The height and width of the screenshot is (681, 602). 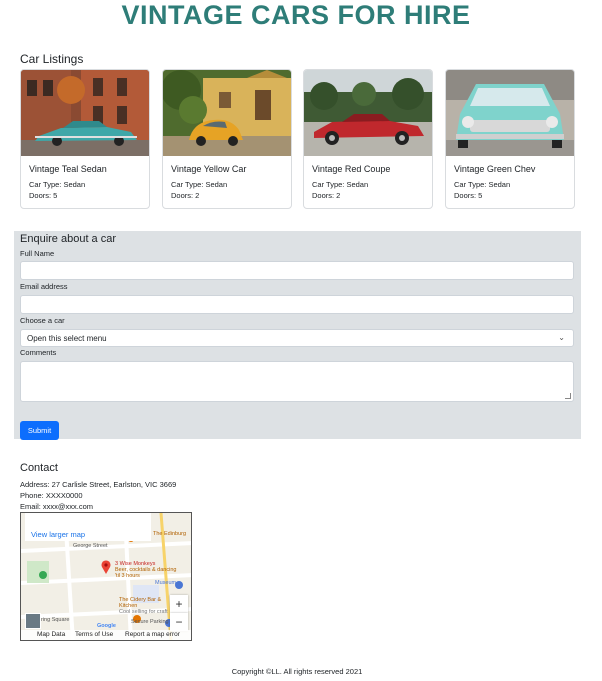 I want to click on map-street-label: George Street, so click(x=90, y=546).